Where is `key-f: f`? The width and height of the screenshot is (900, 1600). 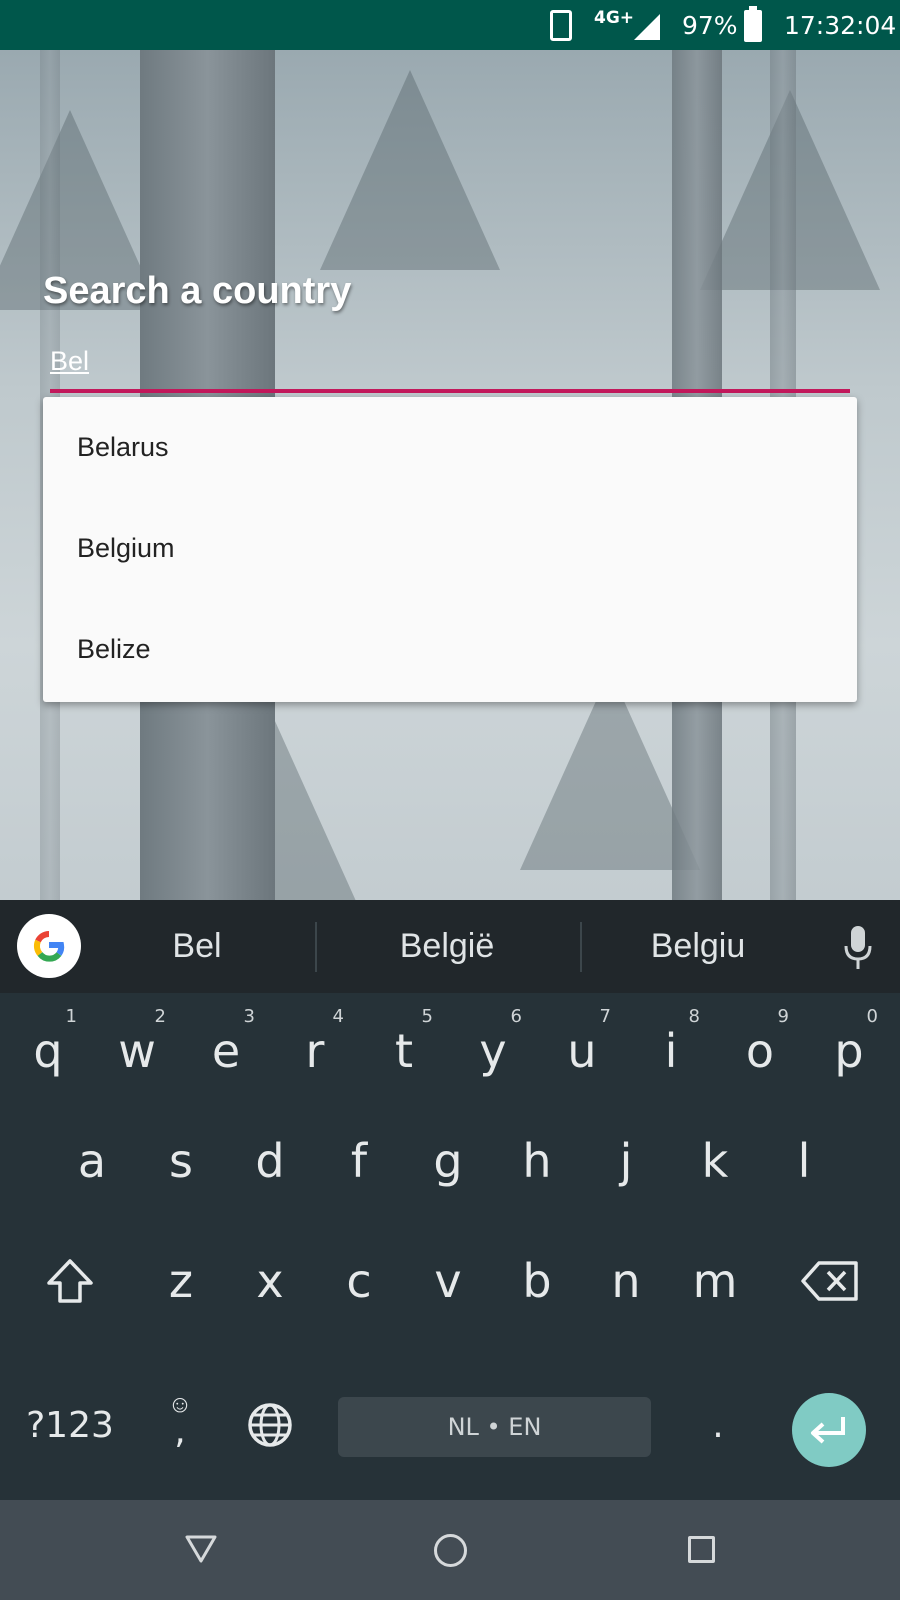
key-f: f is located at coordinates (359, 1161).